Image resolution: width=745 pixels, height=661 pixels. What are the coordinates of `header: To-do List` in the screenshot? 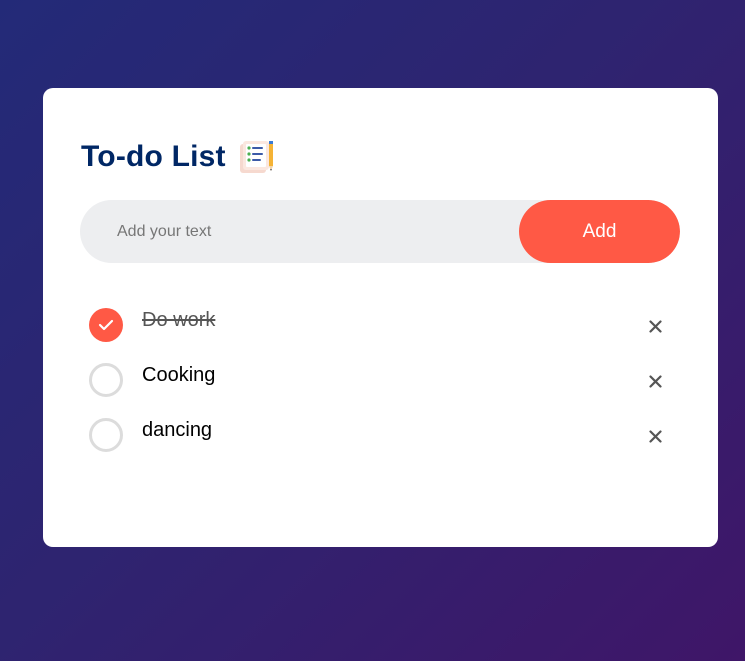 It's located at (178, 157).